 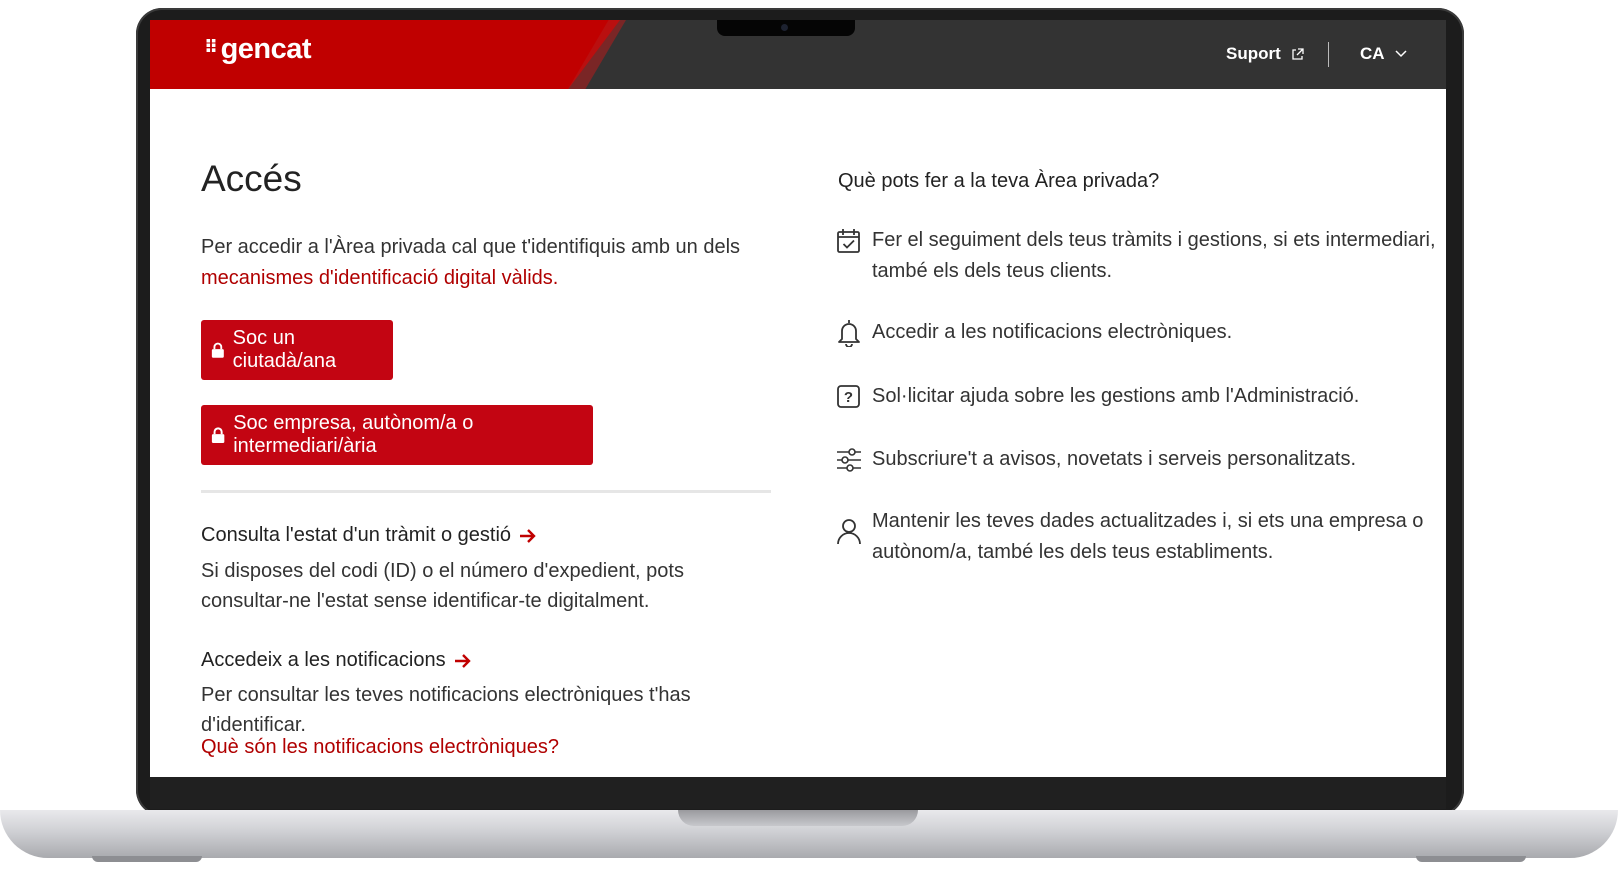 What do you see at coordinates (1328, 54) in the screenshot?
I see `header-divider` at bounding box center [1328, 54].